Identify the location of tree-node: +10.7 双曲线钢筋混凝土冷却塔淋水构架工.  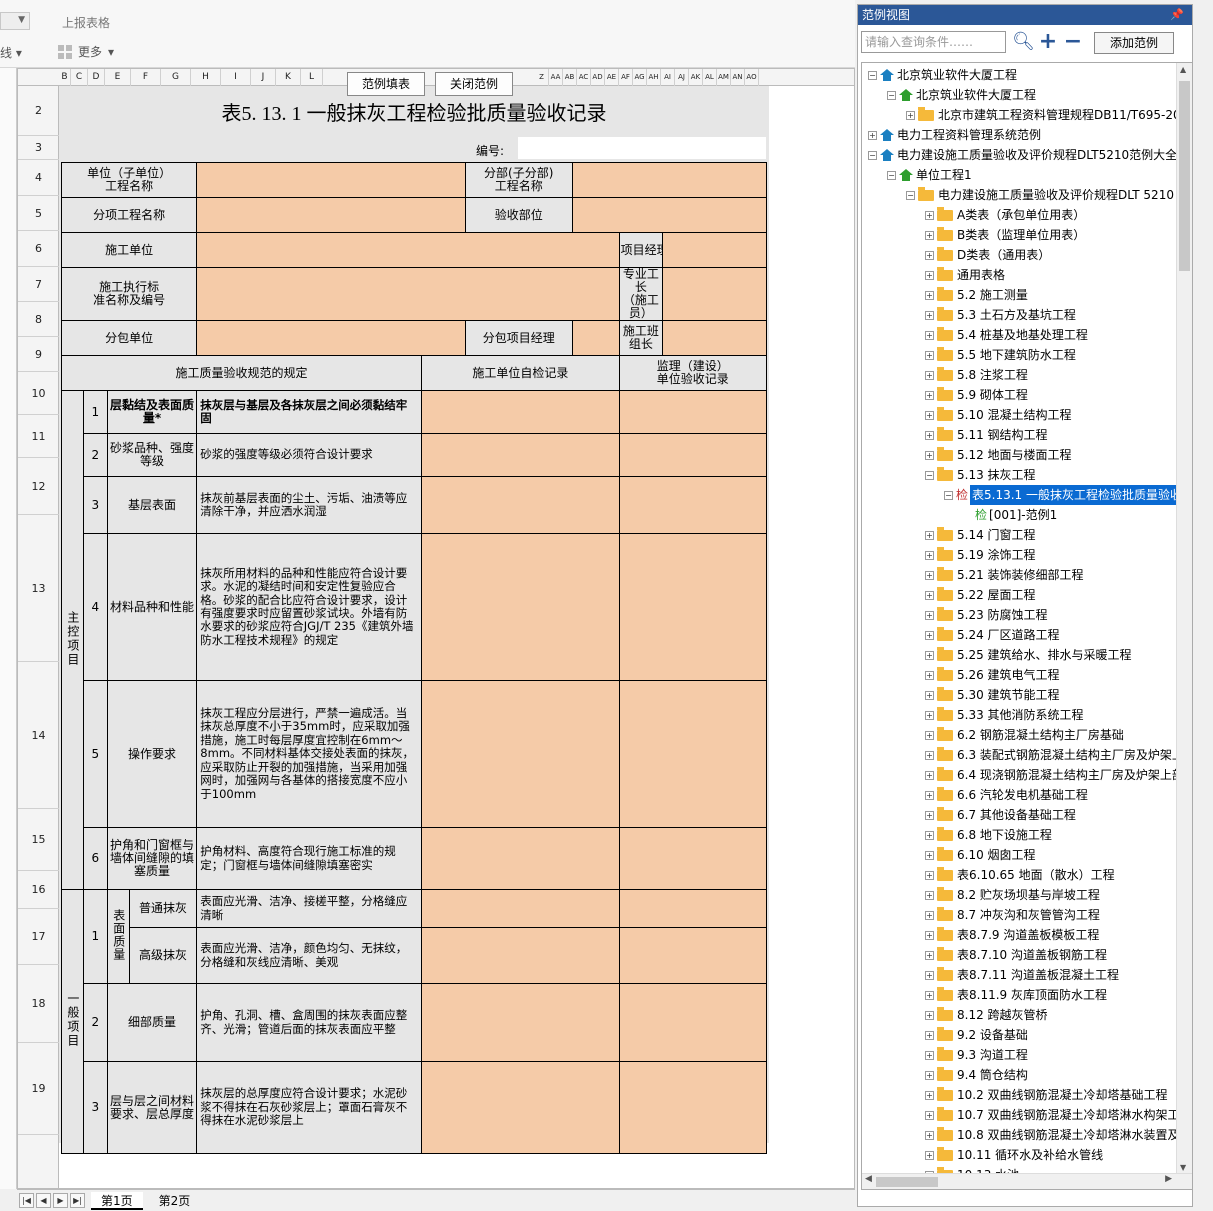
(1051, 1115).